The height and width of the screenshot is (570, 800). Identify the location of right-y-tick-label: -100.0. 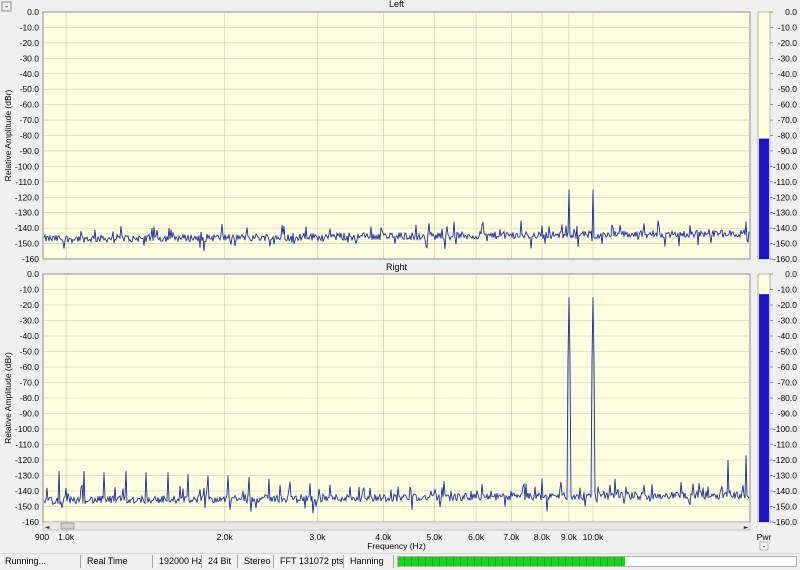
(27, 429).